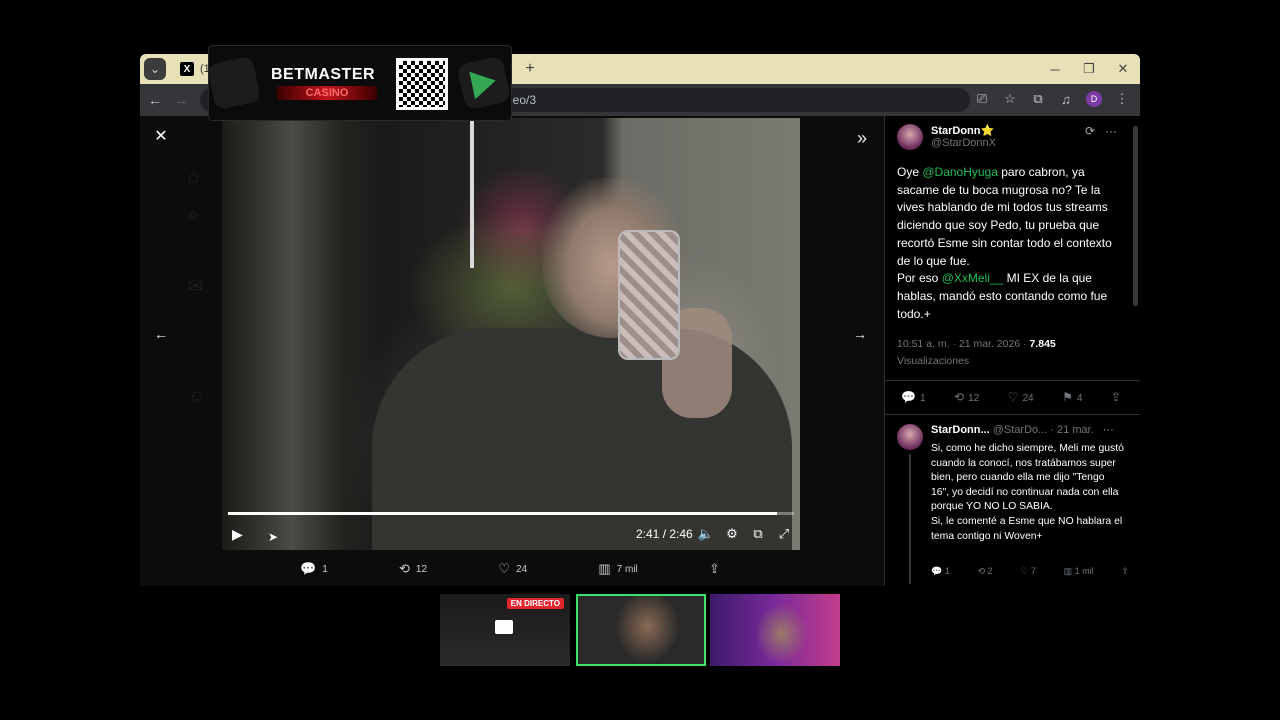 Image resolution: width=1280 pixels, height=720 pixels. Describe the element at coordinates (982, 99) in the screenshot. I see `cast-icon: ⎚` at that location.